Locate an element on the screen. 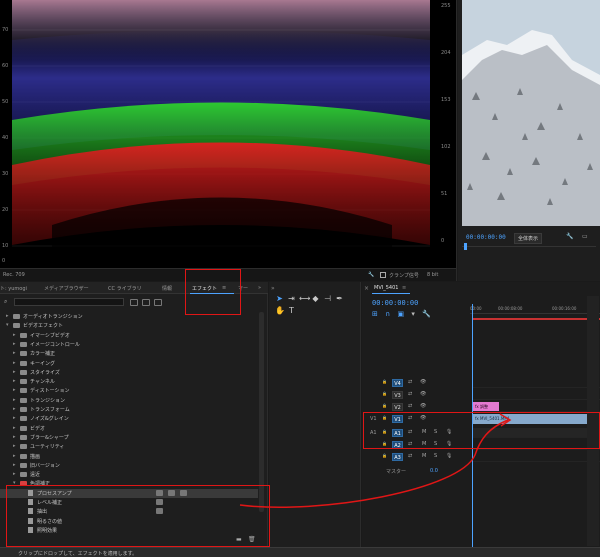 The image size is (600, 557). effect-folder: ▸ キーイング is located at coordinates (129, 363).